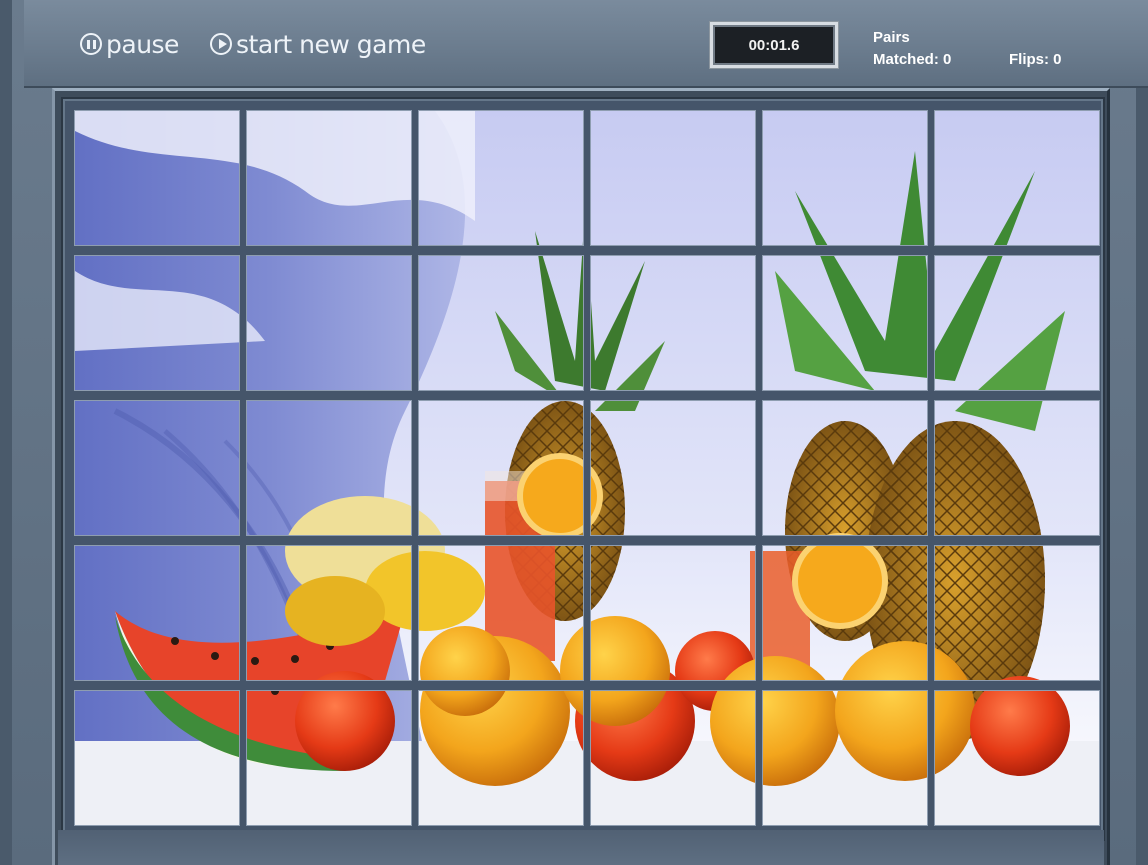 The width and height of the screenshot is (1148, 865). I want to click on pairs-label: Pairs, so click(891, 37).